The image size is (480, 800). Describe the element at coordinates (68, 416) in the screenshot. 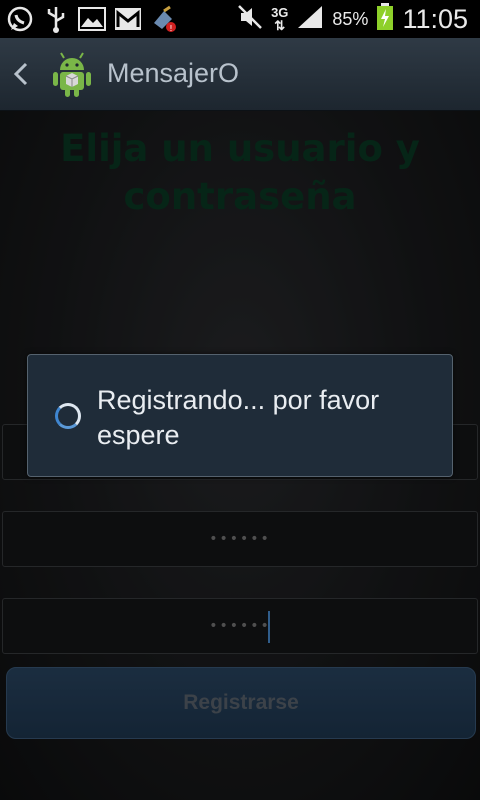

I see `loading-spinner-icon` at that location.